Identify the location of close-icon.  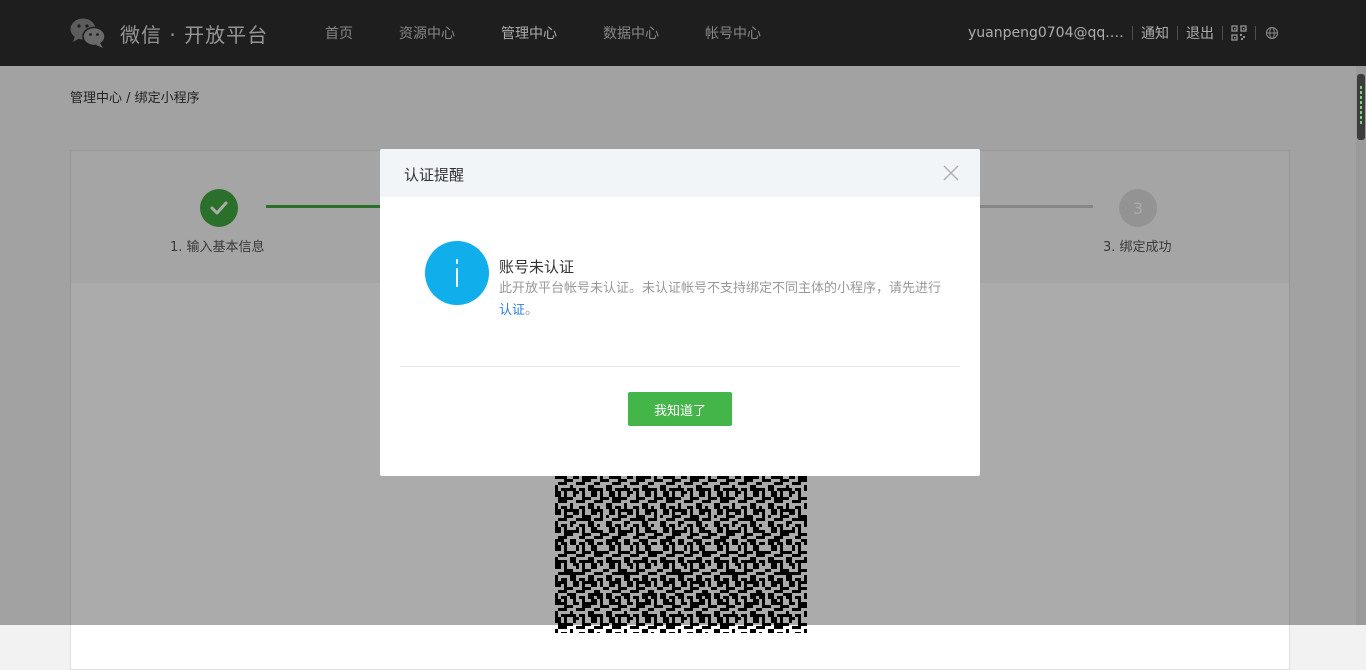
(951, 173).